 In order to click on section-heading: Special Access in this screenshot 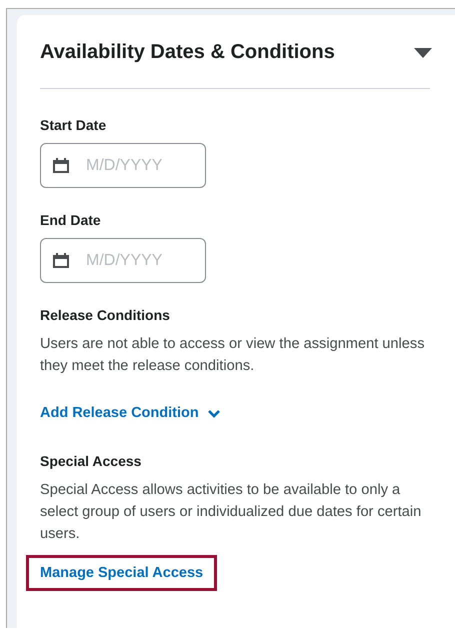, I will do `click(91, 461)`.